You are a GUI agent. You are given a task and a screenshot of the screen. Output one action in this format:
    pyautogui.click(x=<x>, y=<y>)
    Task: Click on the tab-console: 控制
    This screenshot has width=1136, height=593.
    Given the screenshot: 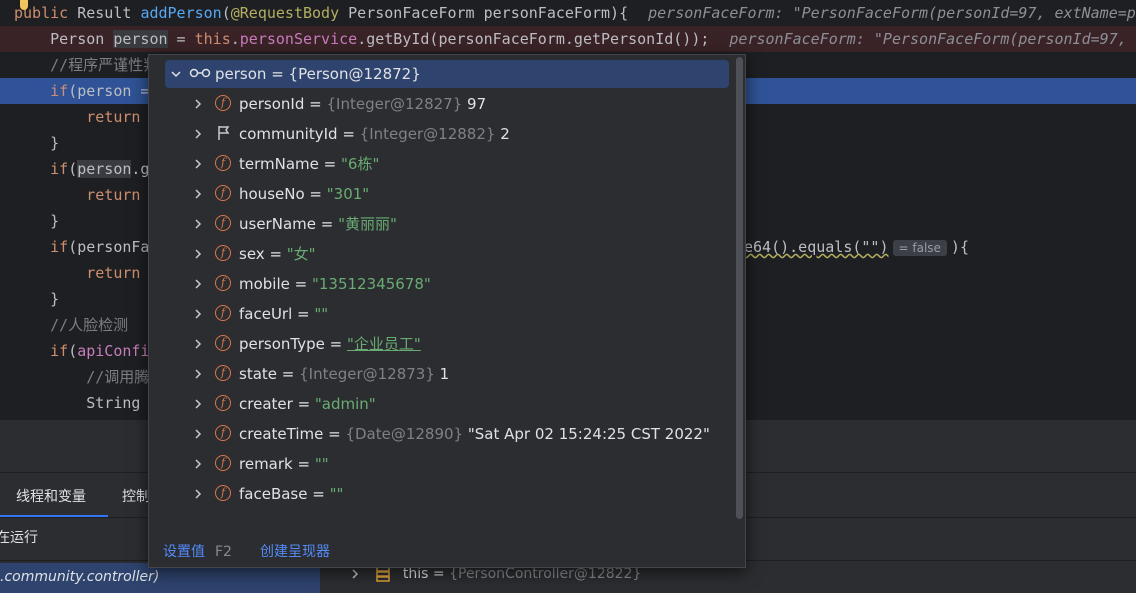 What is the action you would take?
    pyautogui.click(x=136, y=496)
    